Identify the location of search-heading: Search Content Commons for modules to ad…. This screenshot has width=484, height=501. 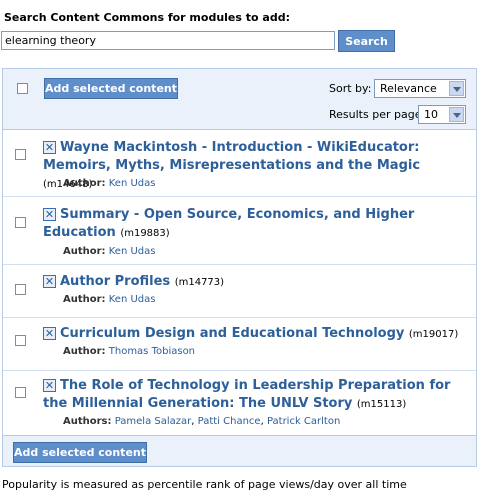
(147, 17).